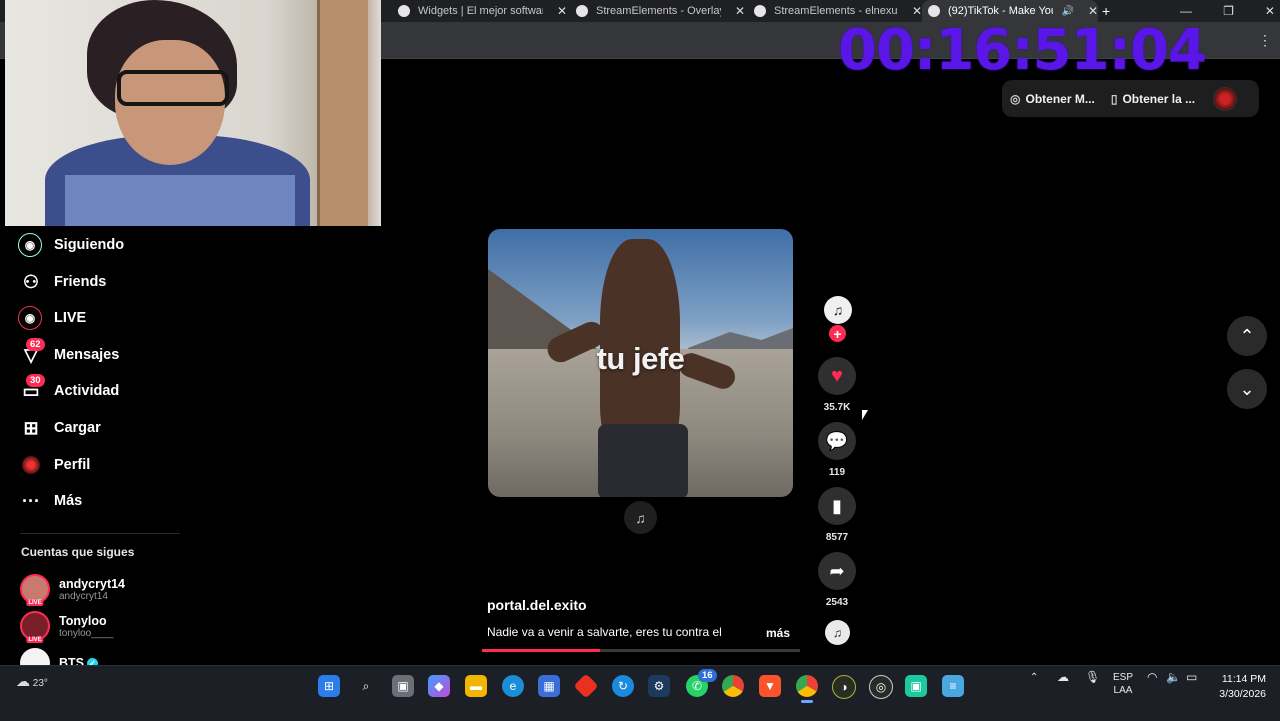  What do you see at coordinates (778, 633) in the screenshot?
I see `caption-more-link: más` at bounding box center [778, 633].